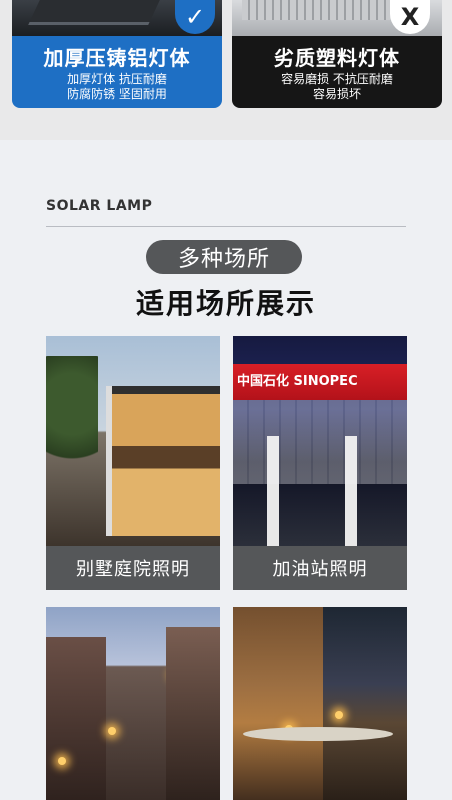 Image resolution: width=452 pixels, height=800 pixels. What do you see at coordinates (117, 94) in the screenshot?
I see `good-card-line2: 防腐防锈 坚固耐用` at bounding box center [117, 94].